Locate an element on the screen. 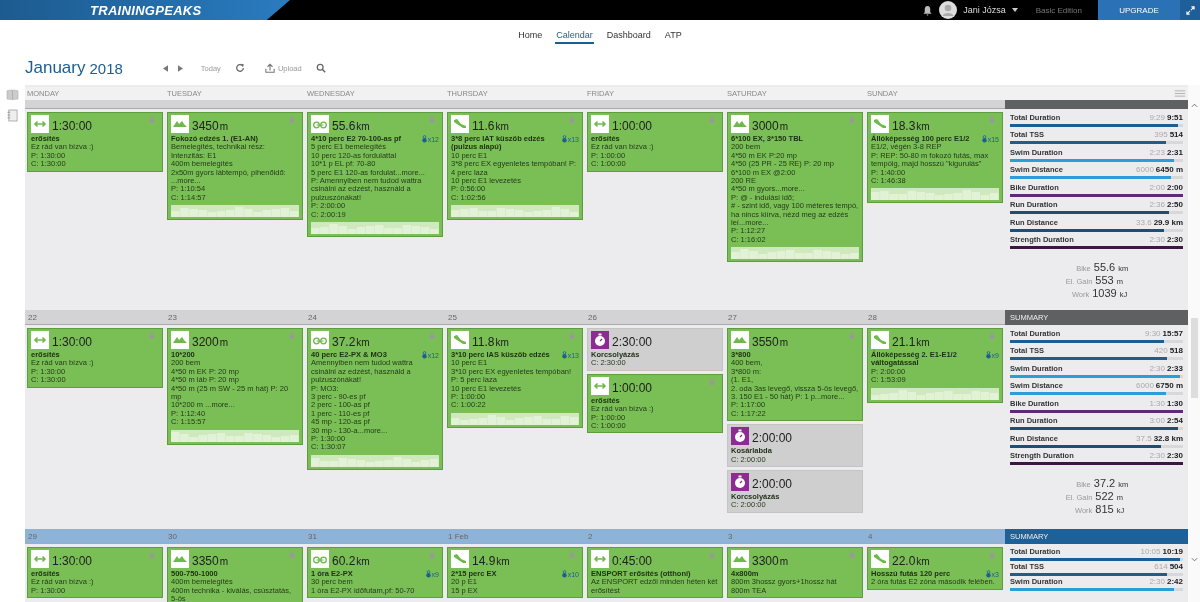 This screenshot has width=1200, height=602. expand-icon is located at coordinates (1190, 10).